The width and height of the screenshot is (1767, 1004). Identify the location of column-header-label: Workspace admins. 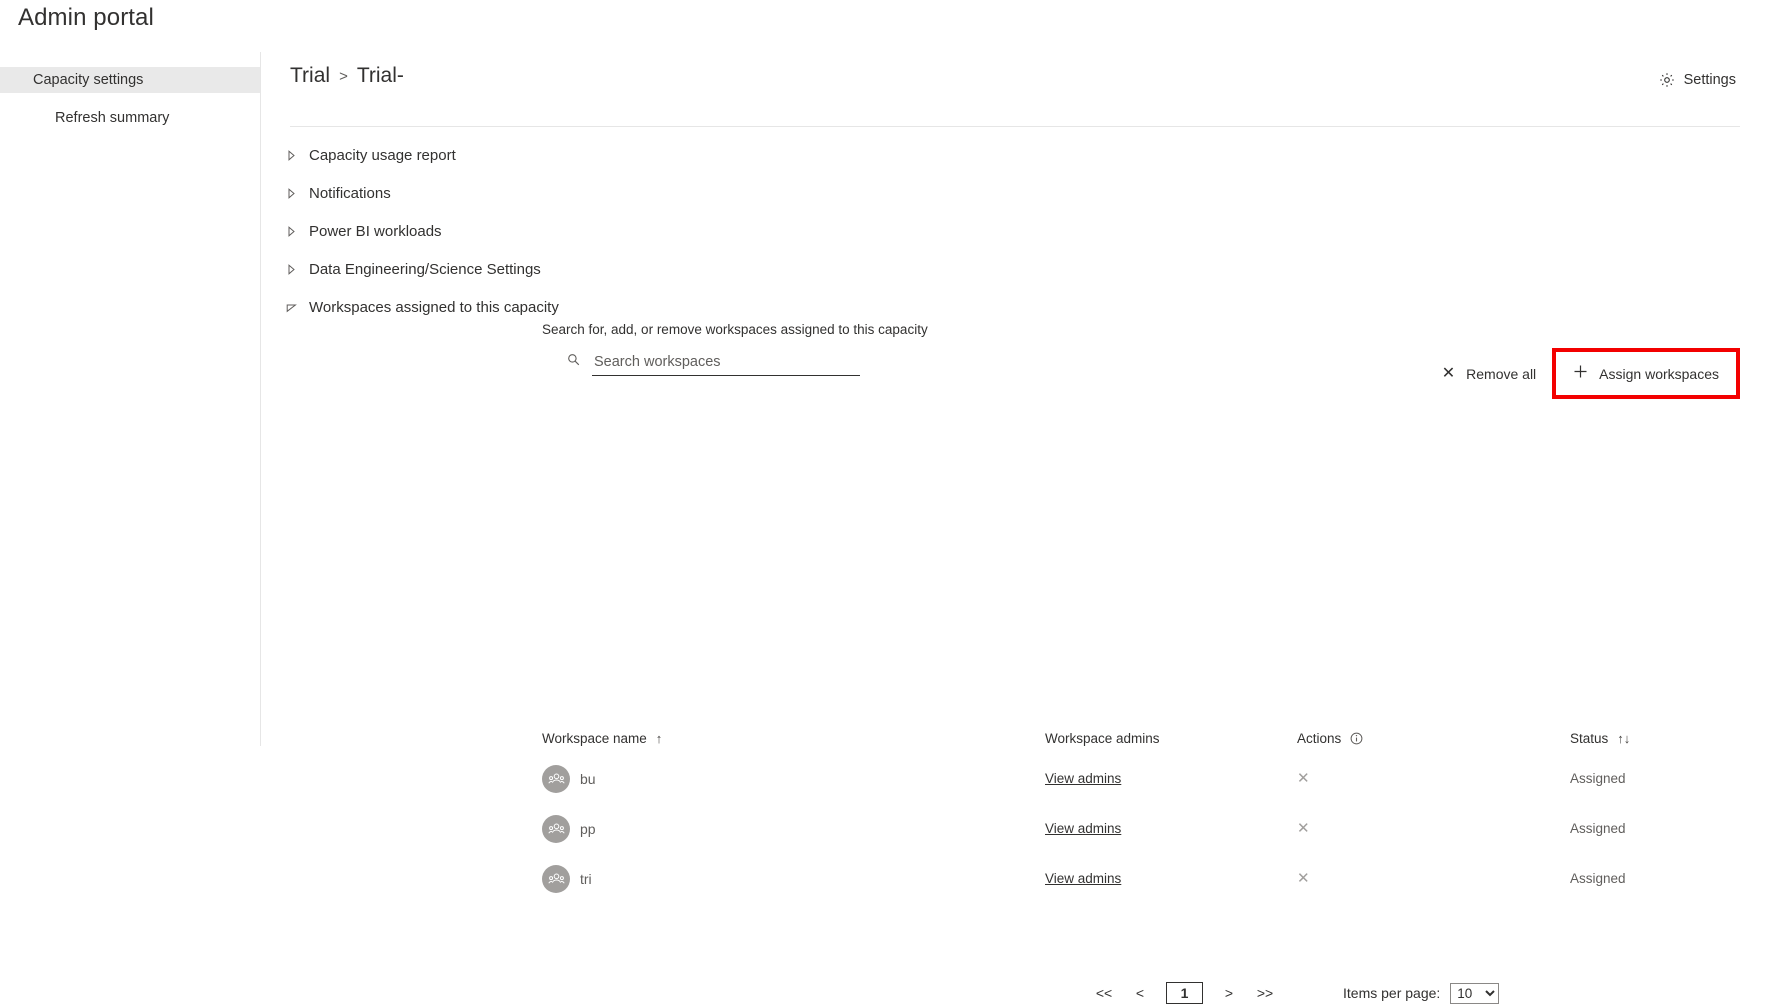
(1102, 738).